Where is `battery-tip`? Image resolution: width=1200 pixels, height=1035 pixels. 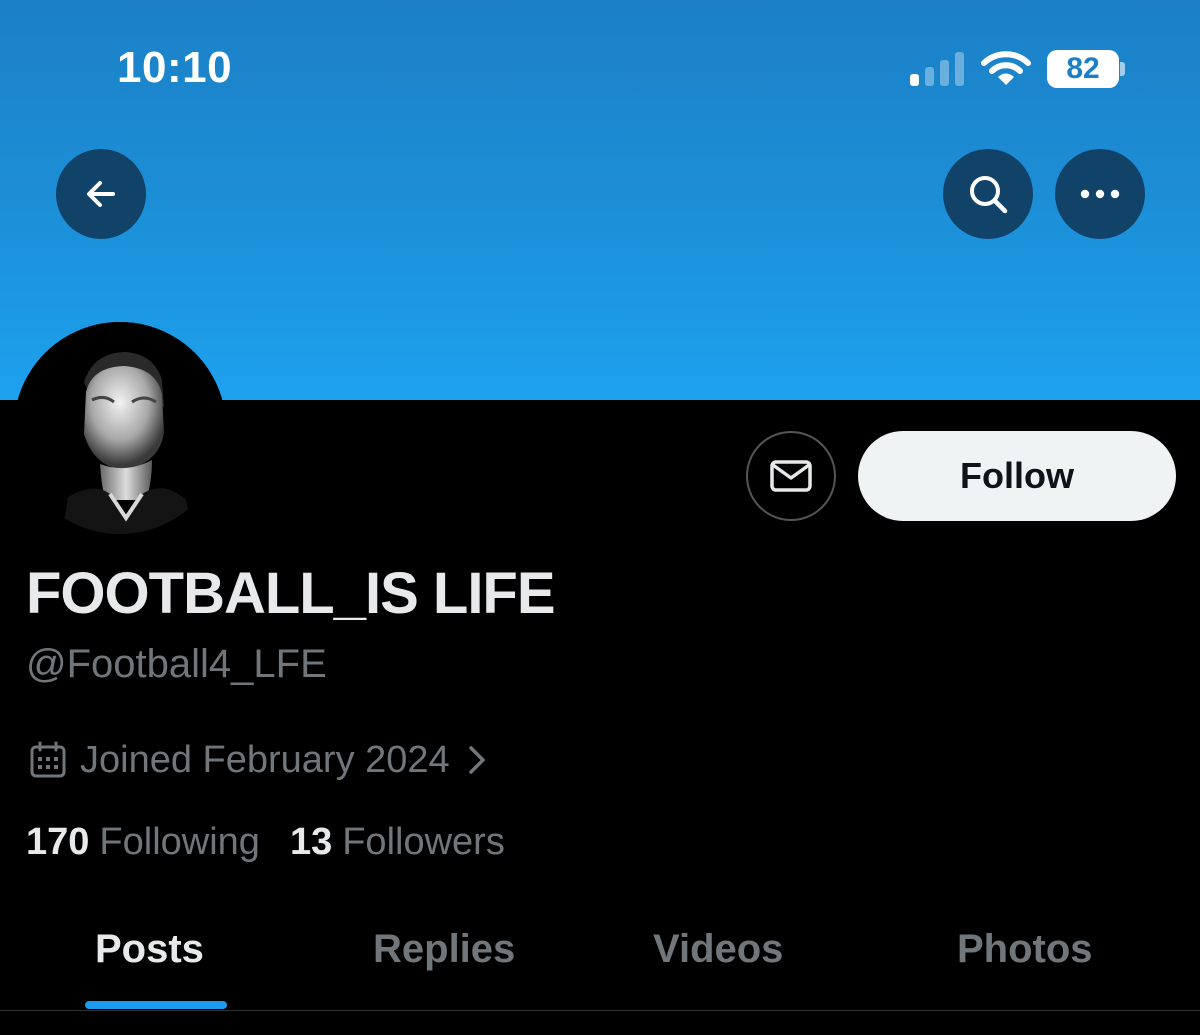 battery-tip is located at coordinates (1122, 69).